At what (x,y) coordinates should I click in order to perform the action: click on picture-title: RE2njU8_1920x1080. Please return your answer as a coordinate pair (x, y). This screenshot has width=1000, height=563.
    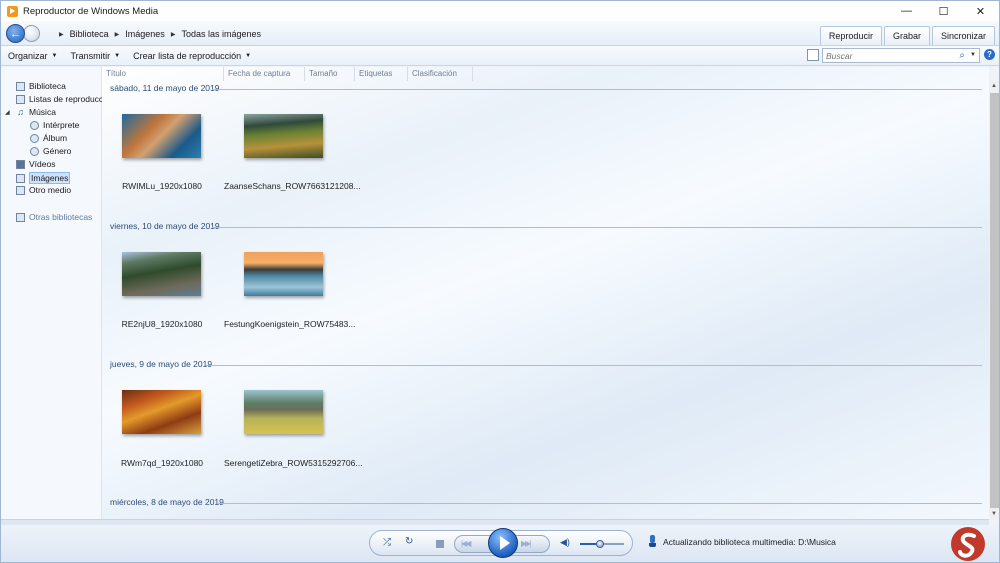
    Looking at the image, I should click on (162, 324).